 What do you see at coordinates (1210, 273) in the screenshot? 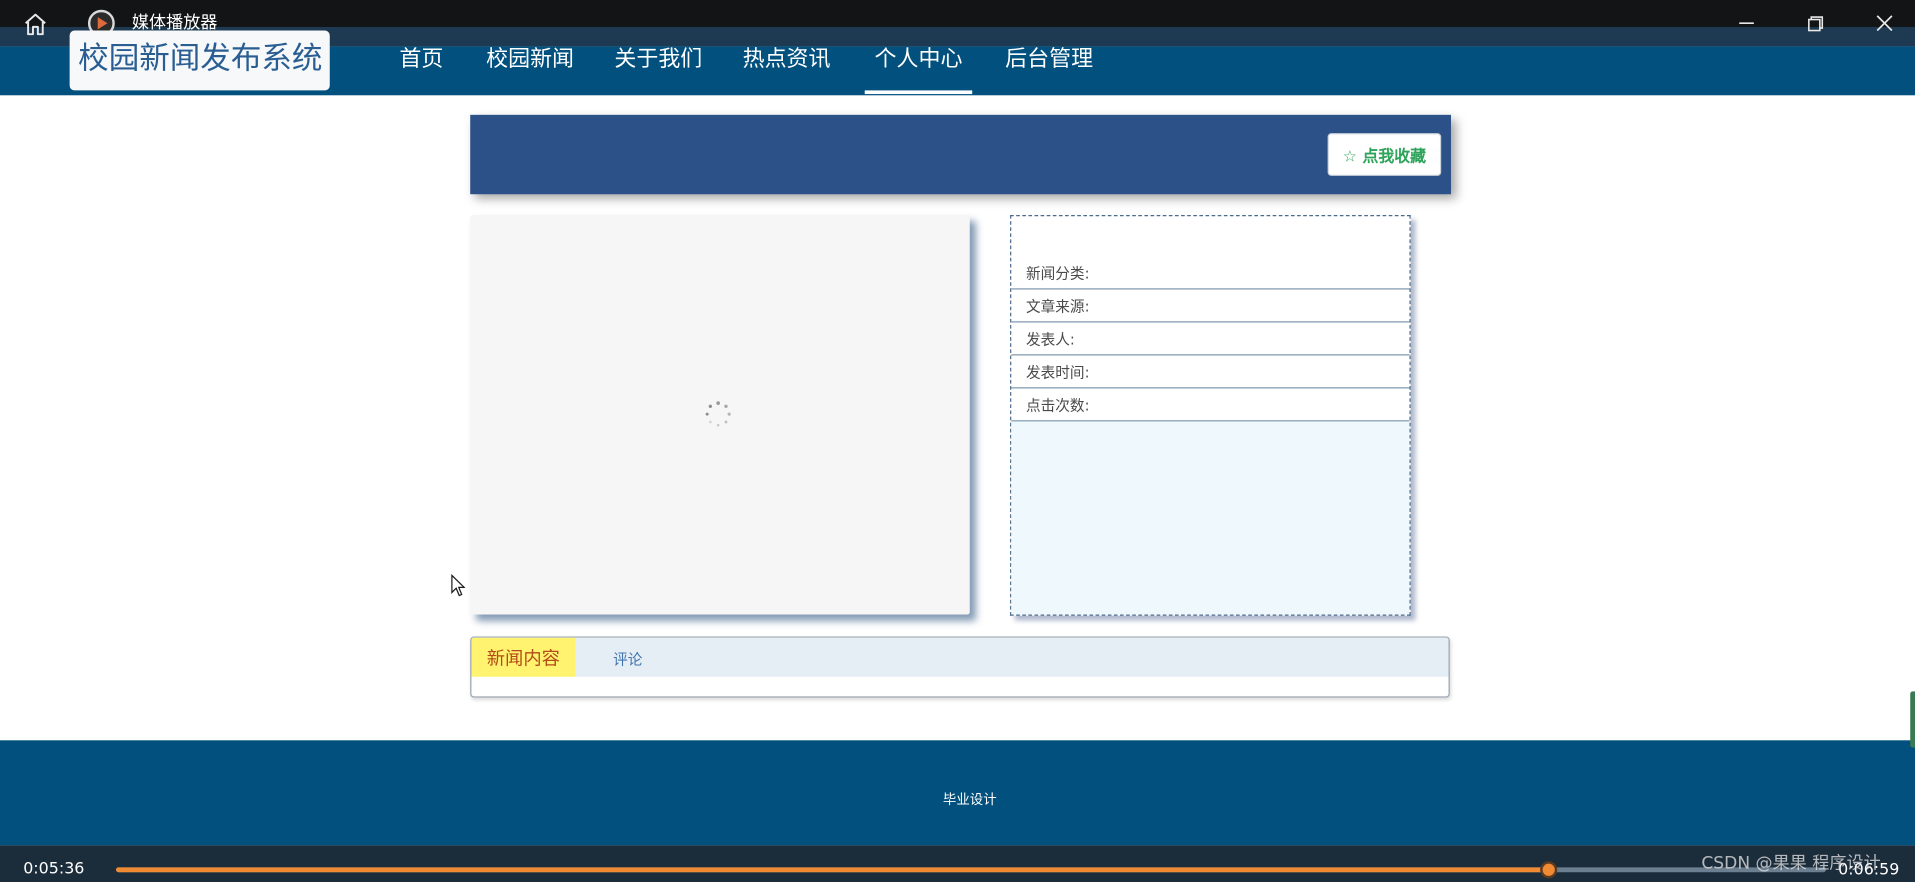
I see `info-row-category: 新闻分类:` at bounding box center [1210, 273].